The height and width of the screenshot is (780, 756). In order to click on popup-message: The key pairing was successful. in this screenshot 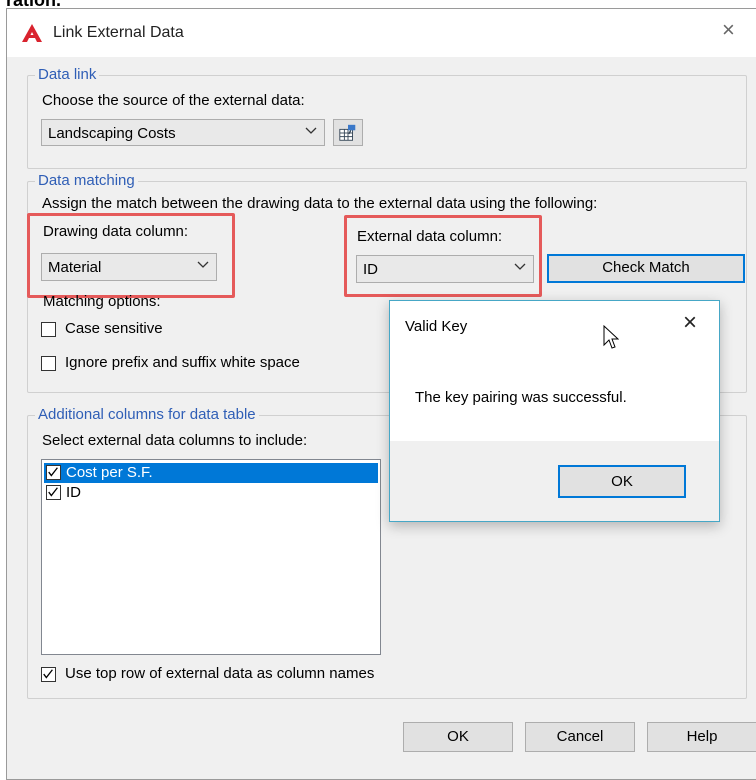, I will do `click(521, 397)`.